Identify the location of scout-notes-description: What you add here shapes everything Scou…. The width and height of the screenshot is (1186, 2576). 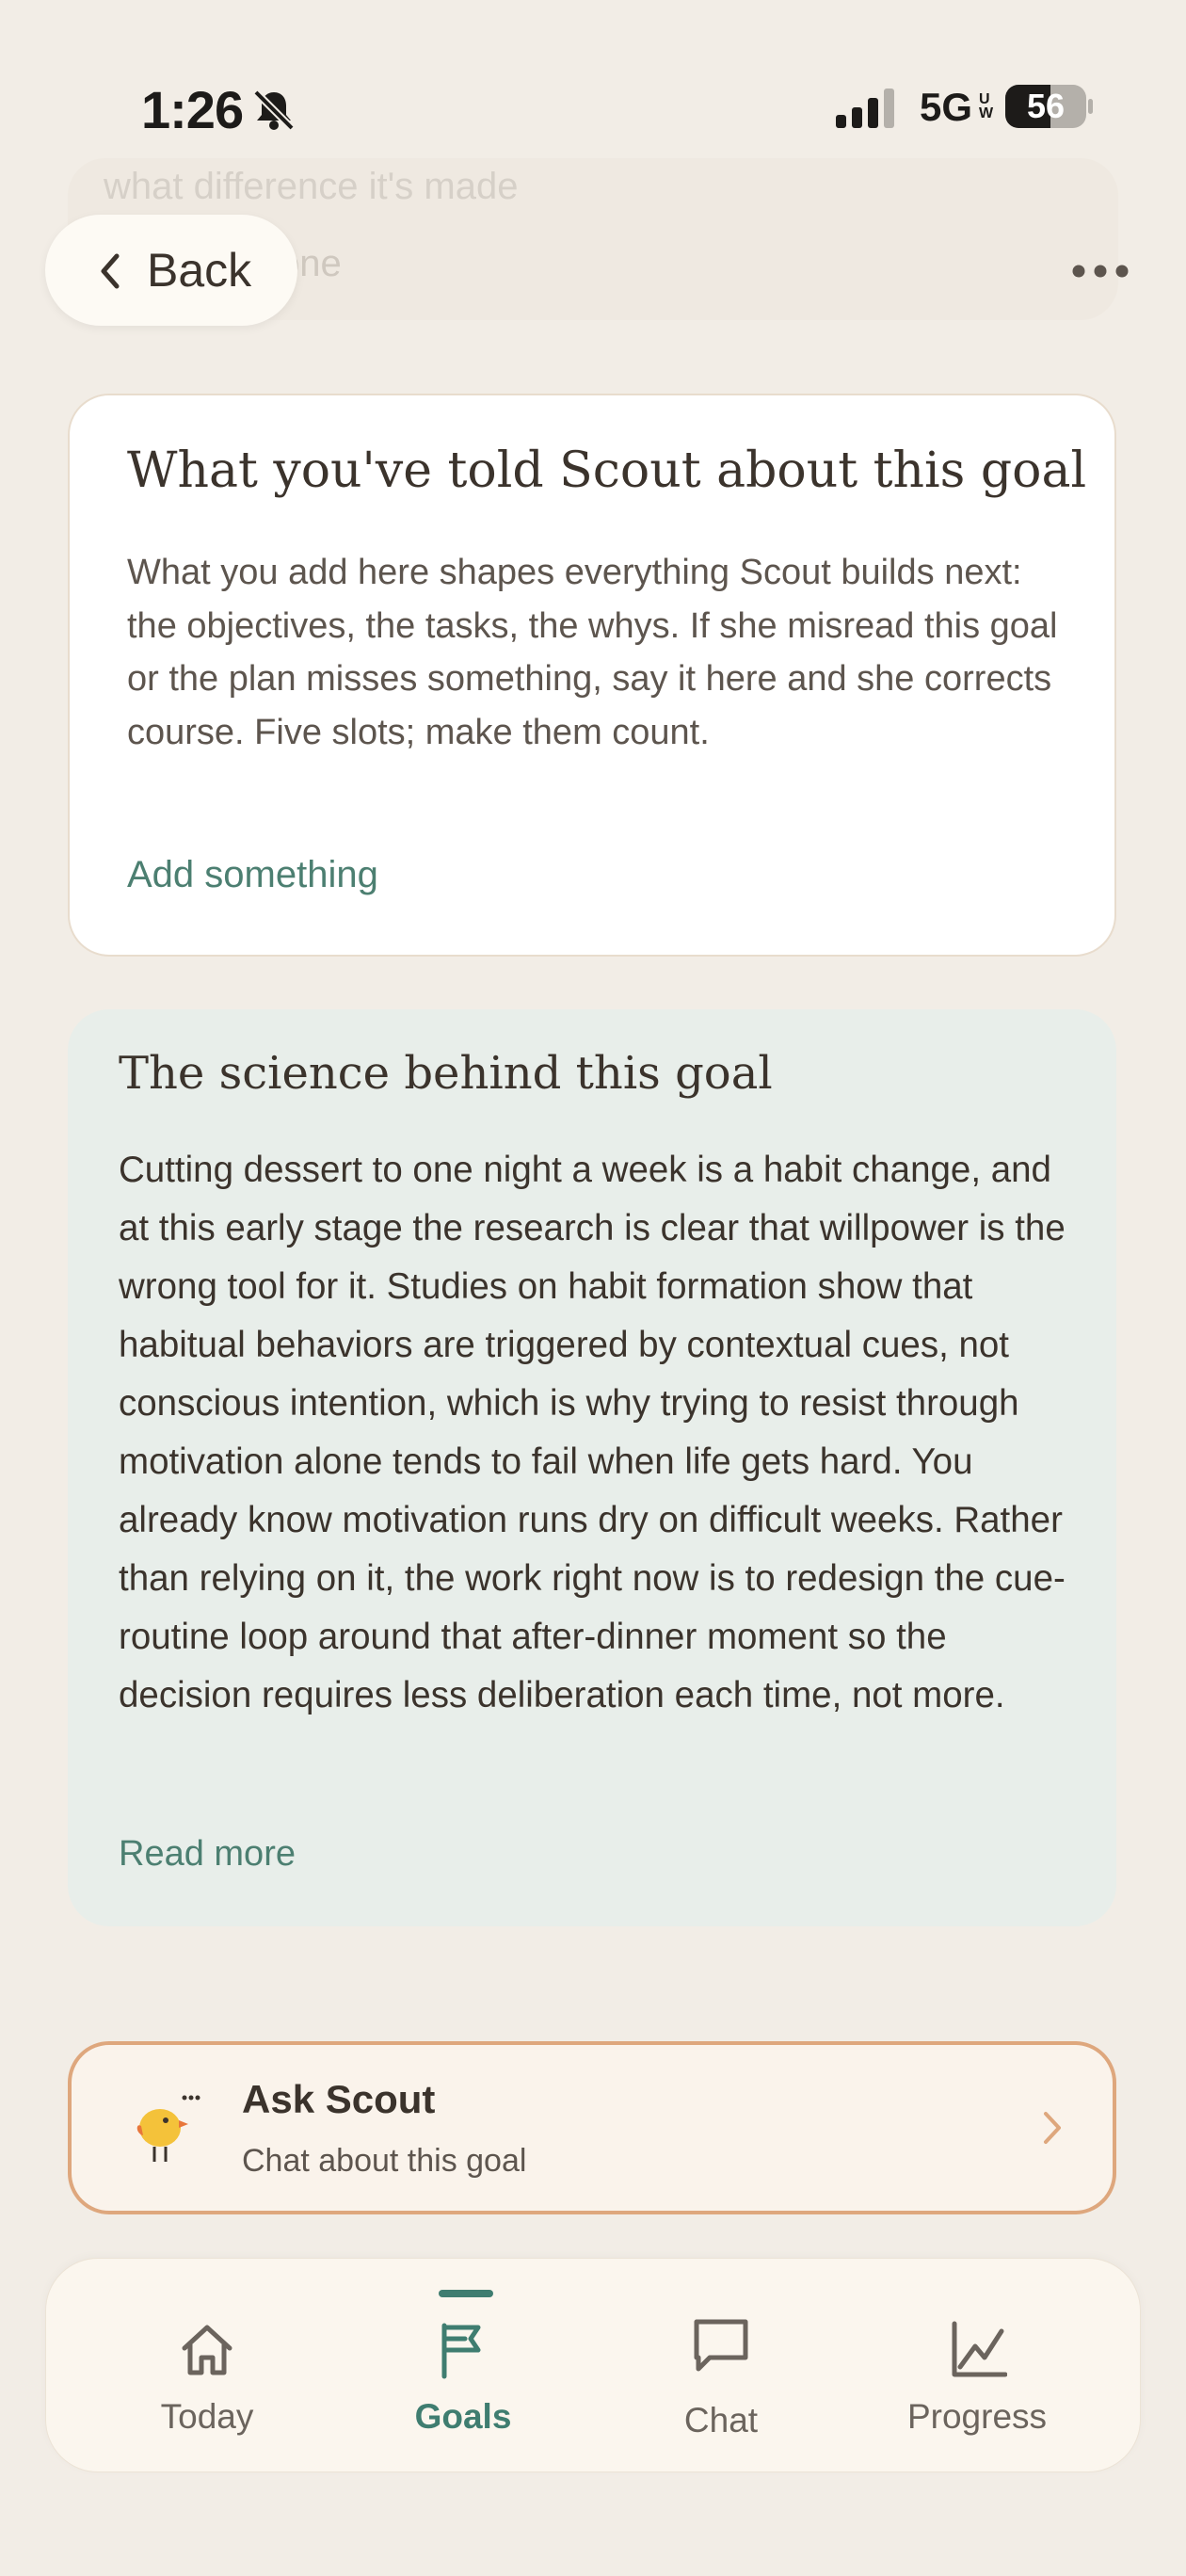
(592, 652).